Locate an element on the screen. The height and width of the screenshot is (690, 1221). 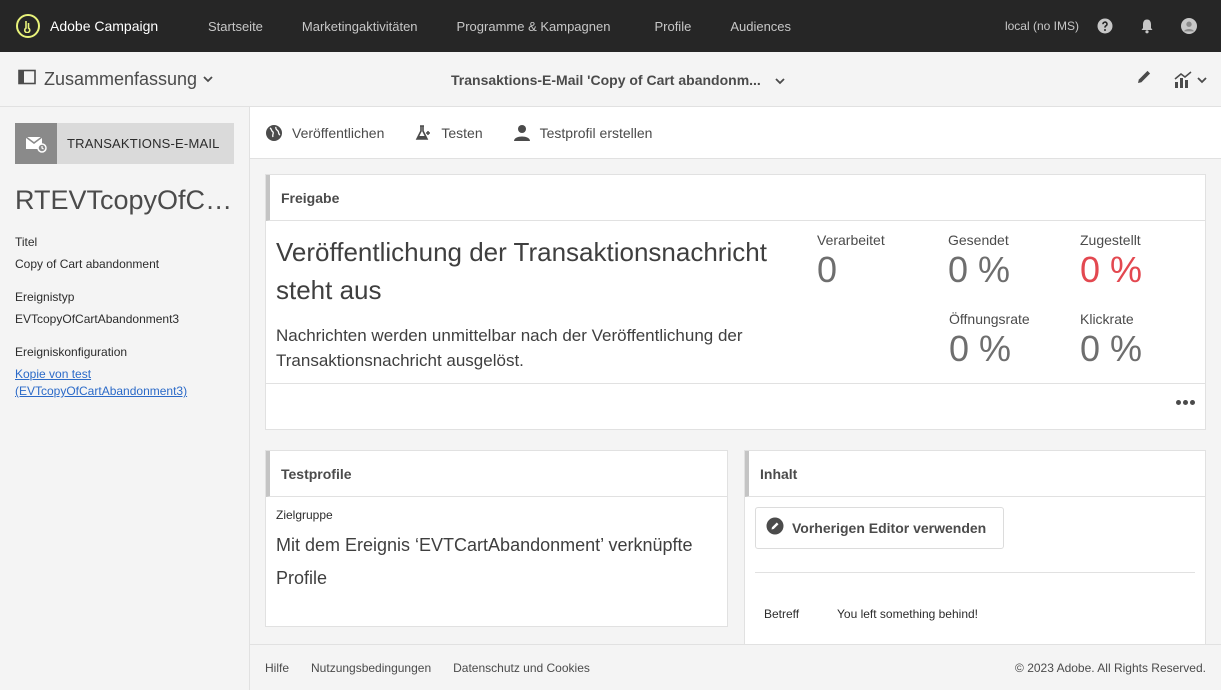
message-type-badge: TRANSAKTIONS-E-MAIL is located at coordinates (124, 143).